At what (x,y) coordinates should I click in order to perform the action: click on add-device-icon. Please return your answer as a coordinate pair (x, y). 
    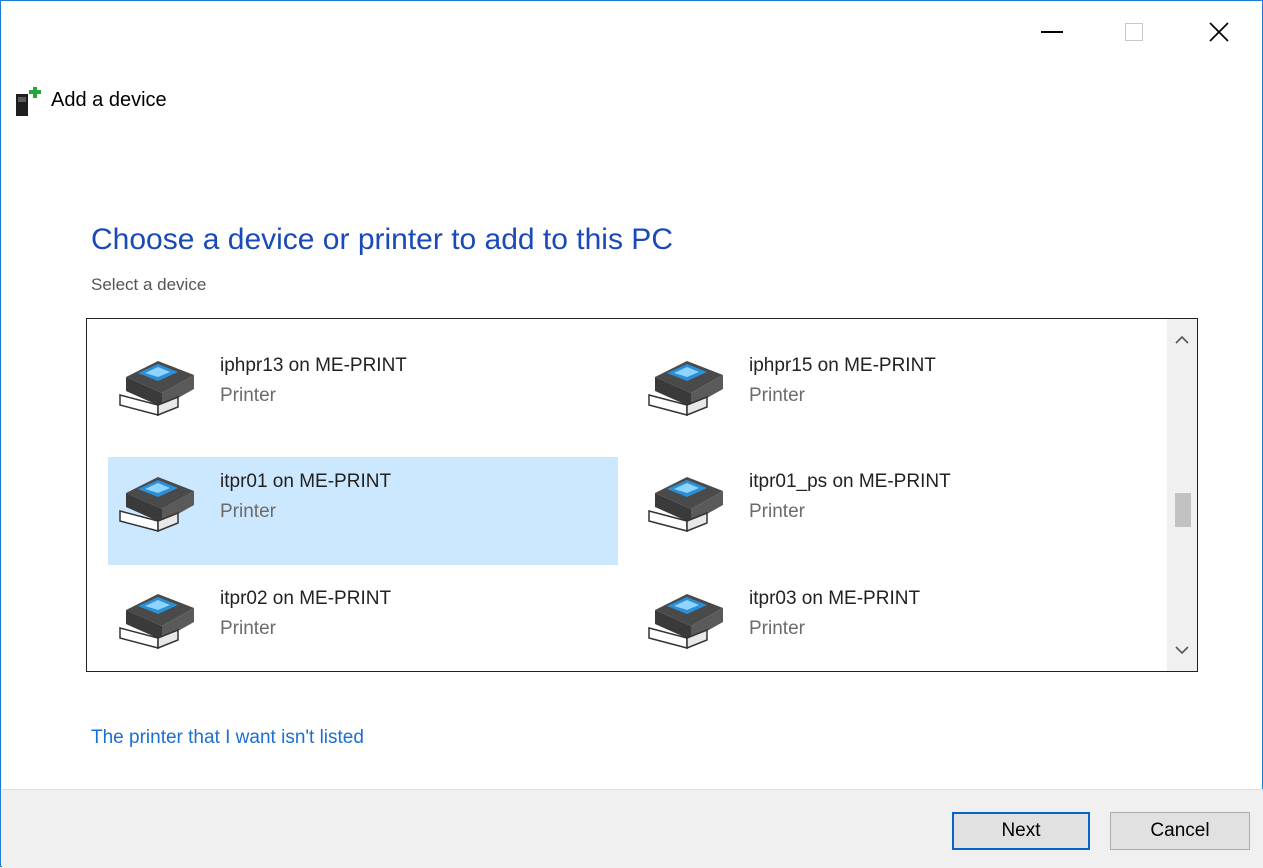
    Looking at the image, I should click on (28, 101).